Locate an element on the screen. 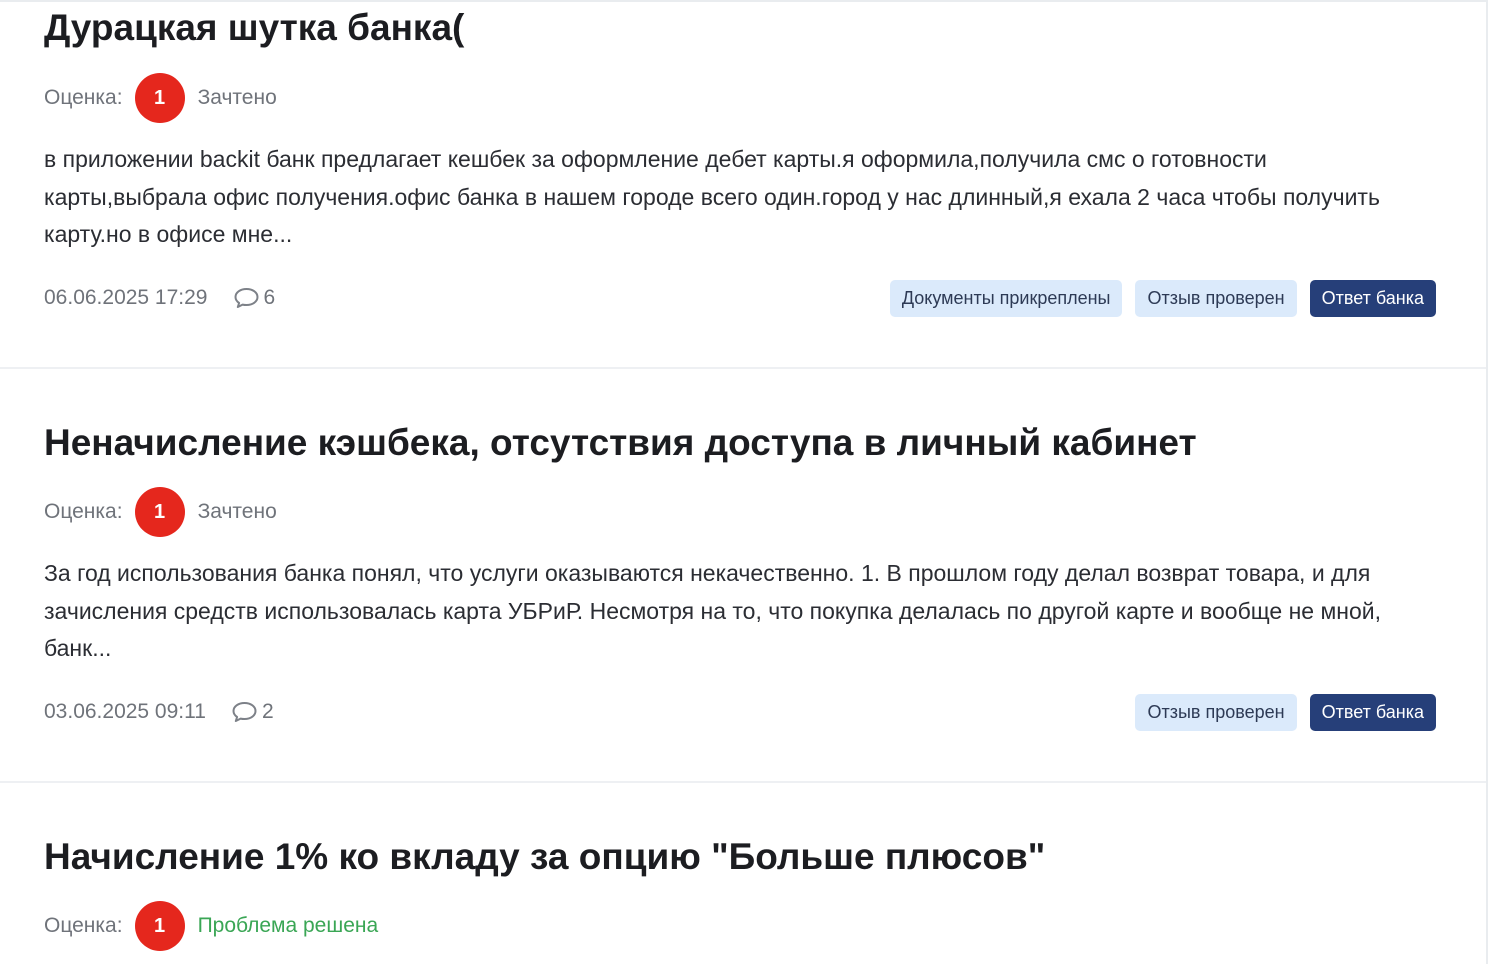  review-meta: 06.06.2025 17:29 6 is located at coordinates (159, 298).